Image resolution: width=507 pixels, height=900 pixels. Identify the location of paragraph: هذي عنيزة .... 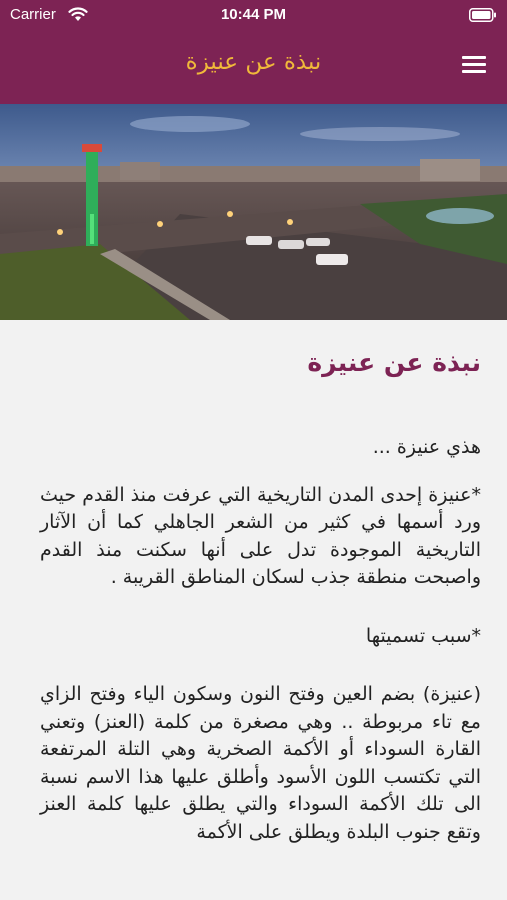
(426, 447).